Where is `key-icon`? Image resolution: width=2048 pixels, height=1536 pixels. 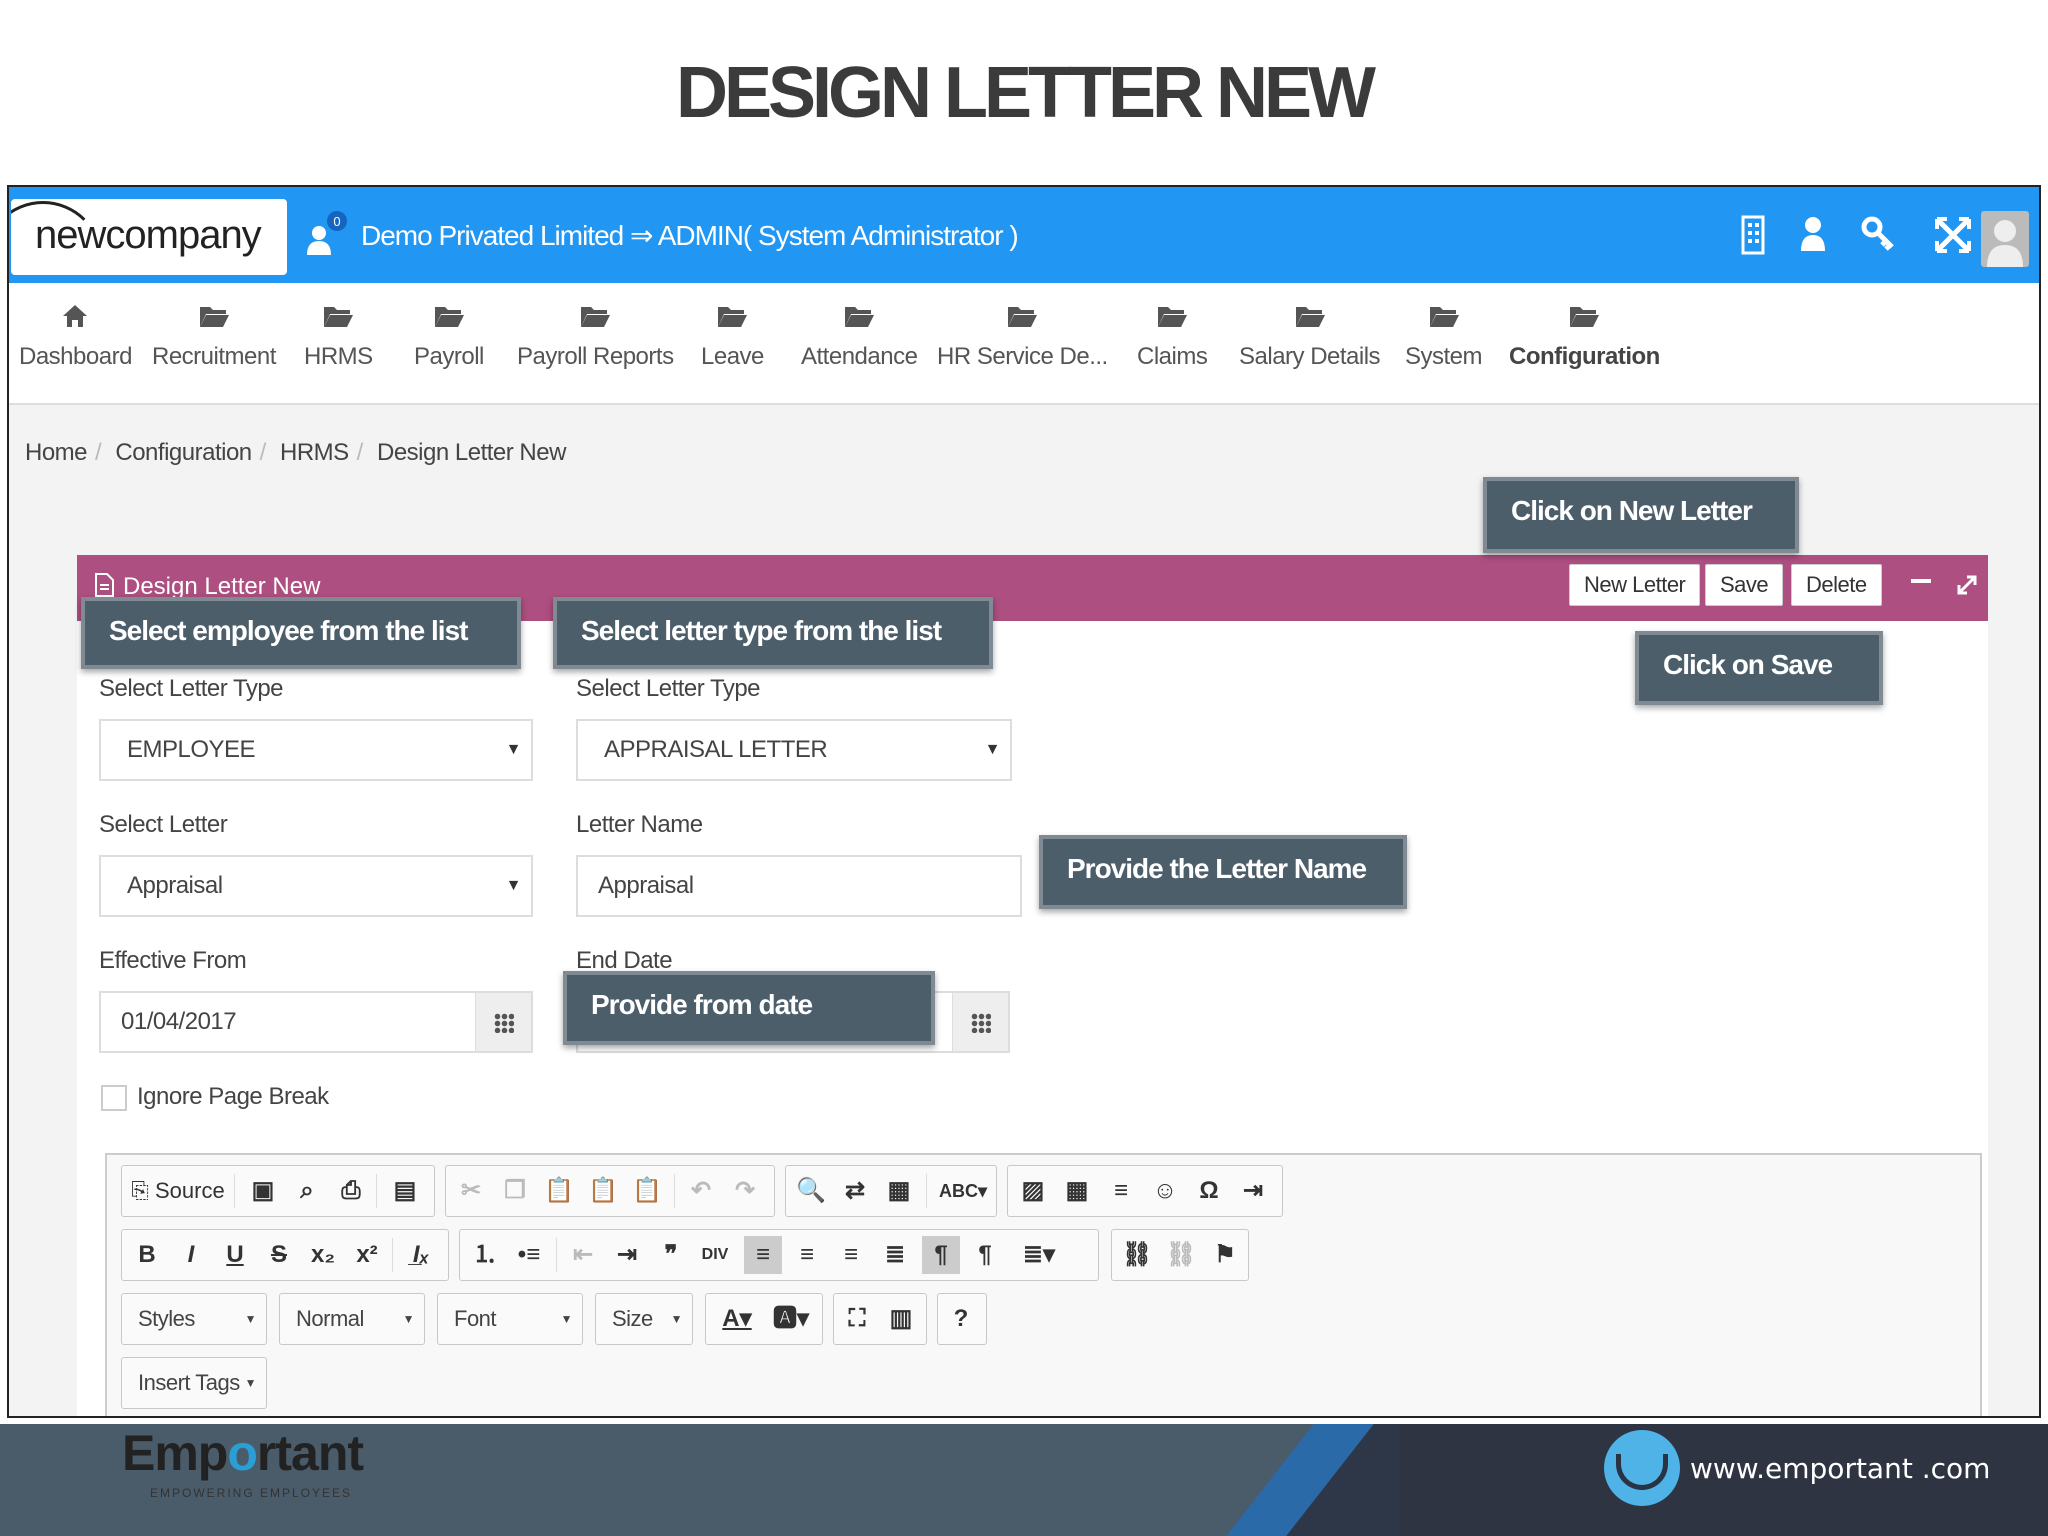 key-icon is located at coordinates (1878, 235).